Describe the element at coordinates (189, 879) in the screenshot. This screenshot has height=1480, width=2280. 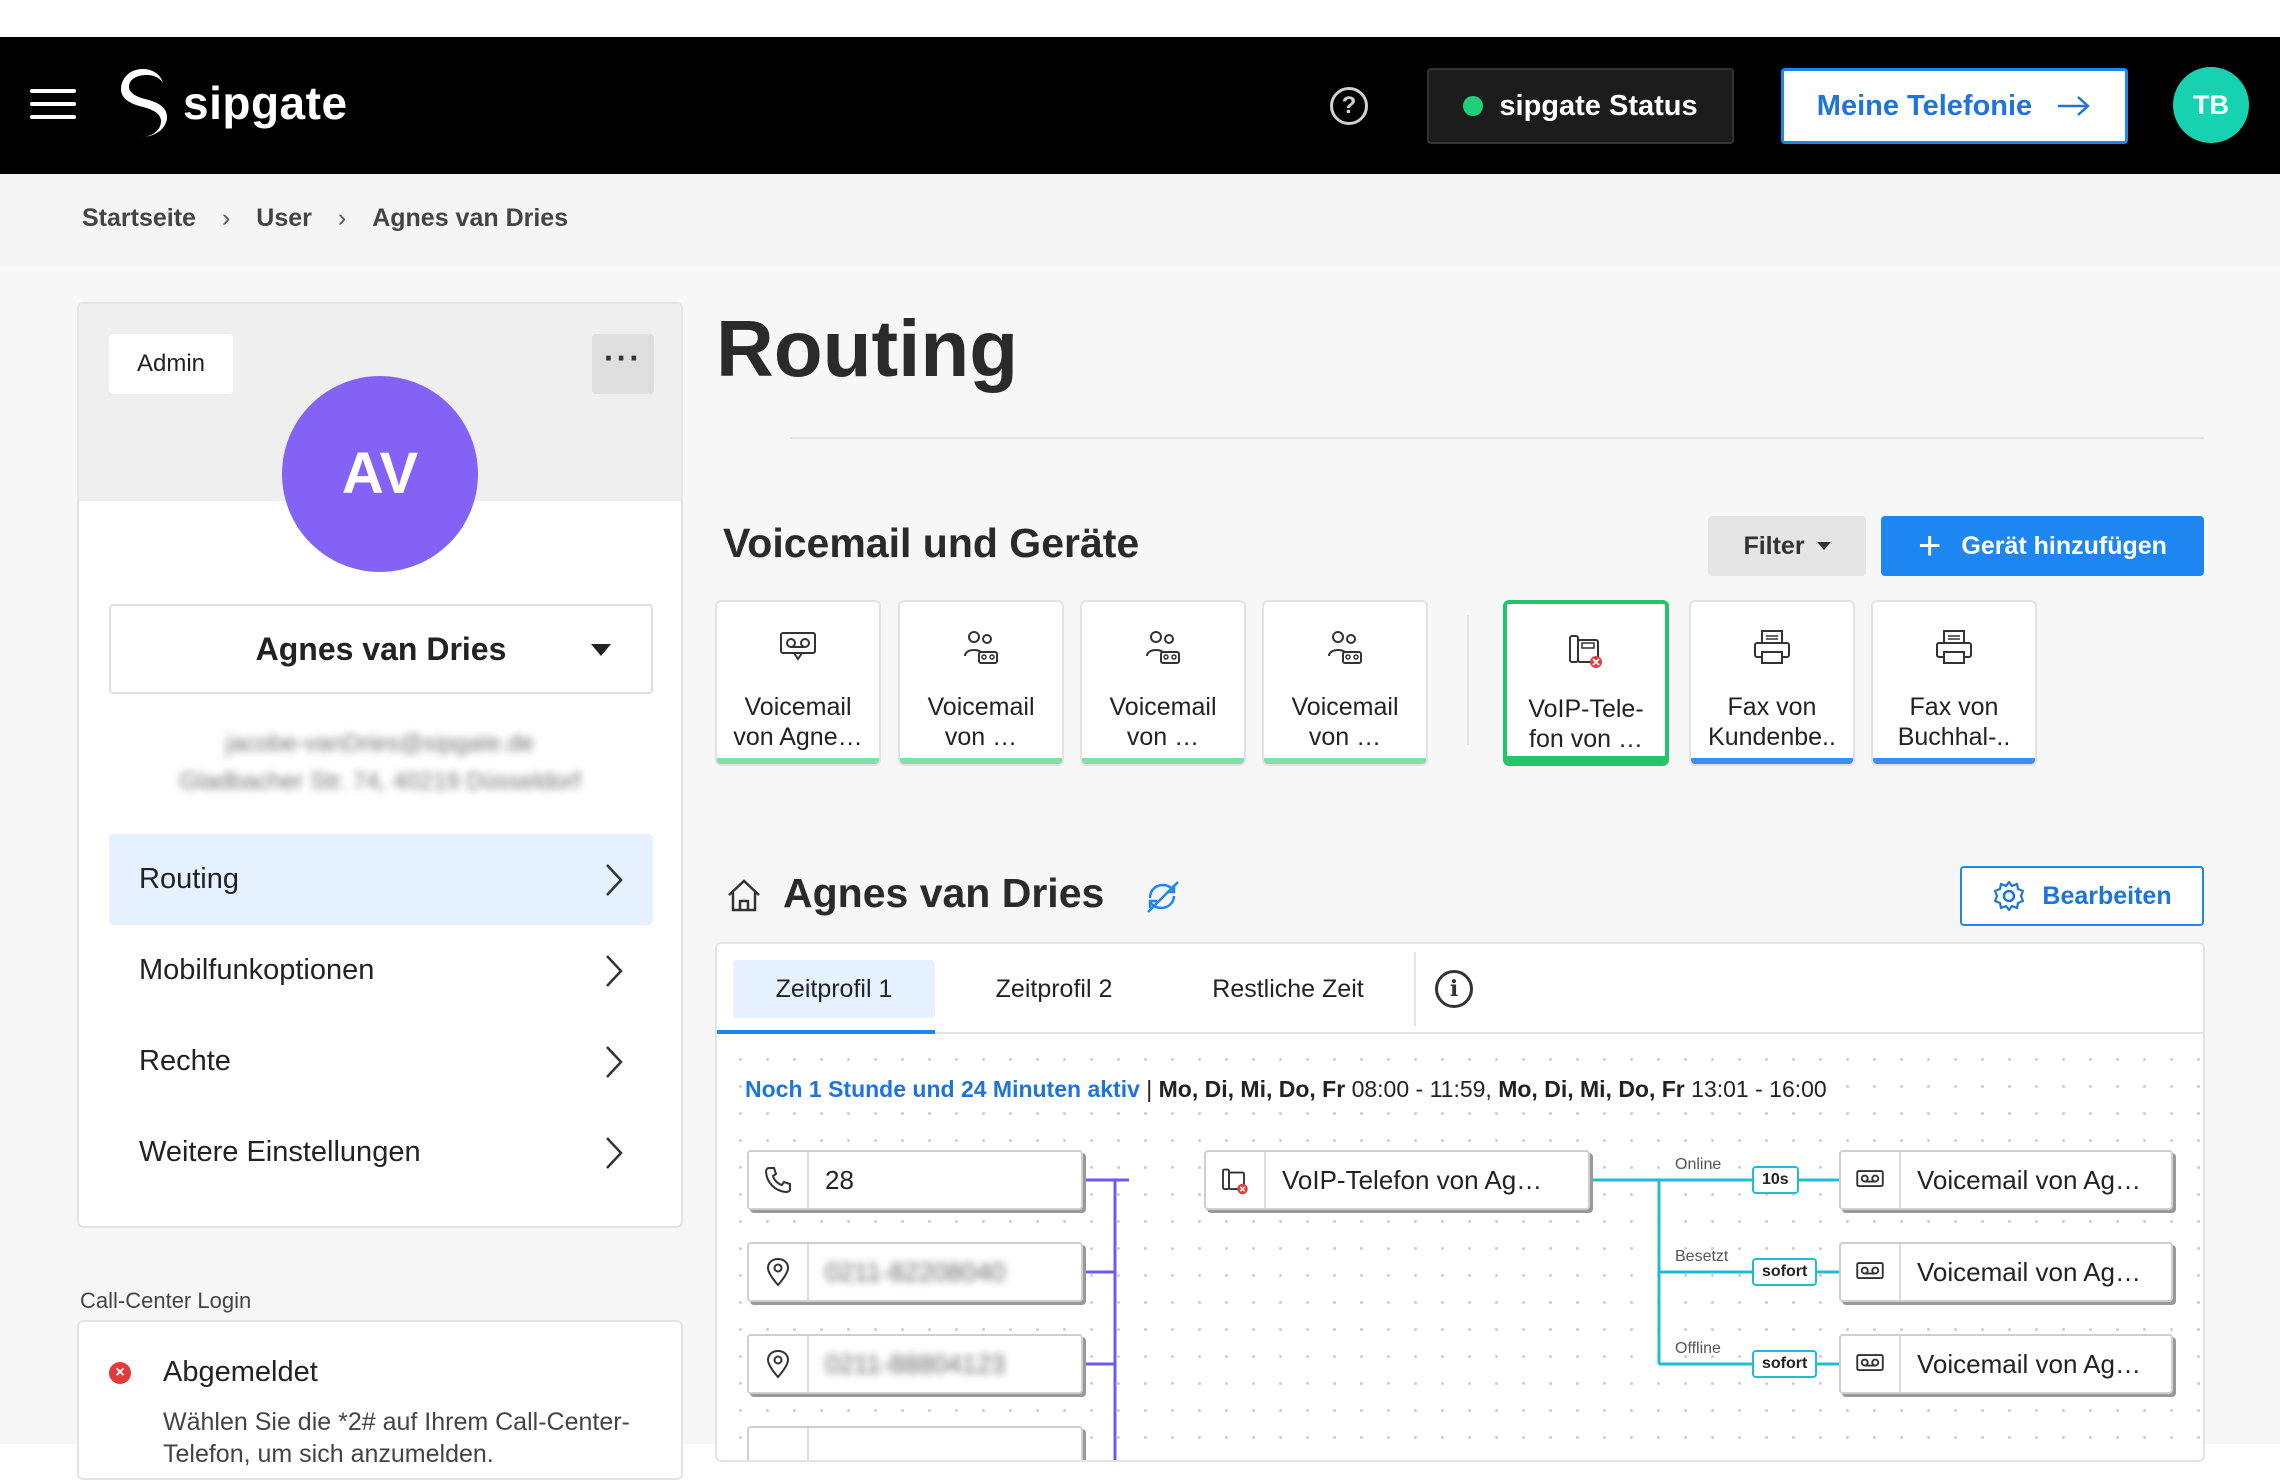
I see `nav-item-label: Routing` at that location.